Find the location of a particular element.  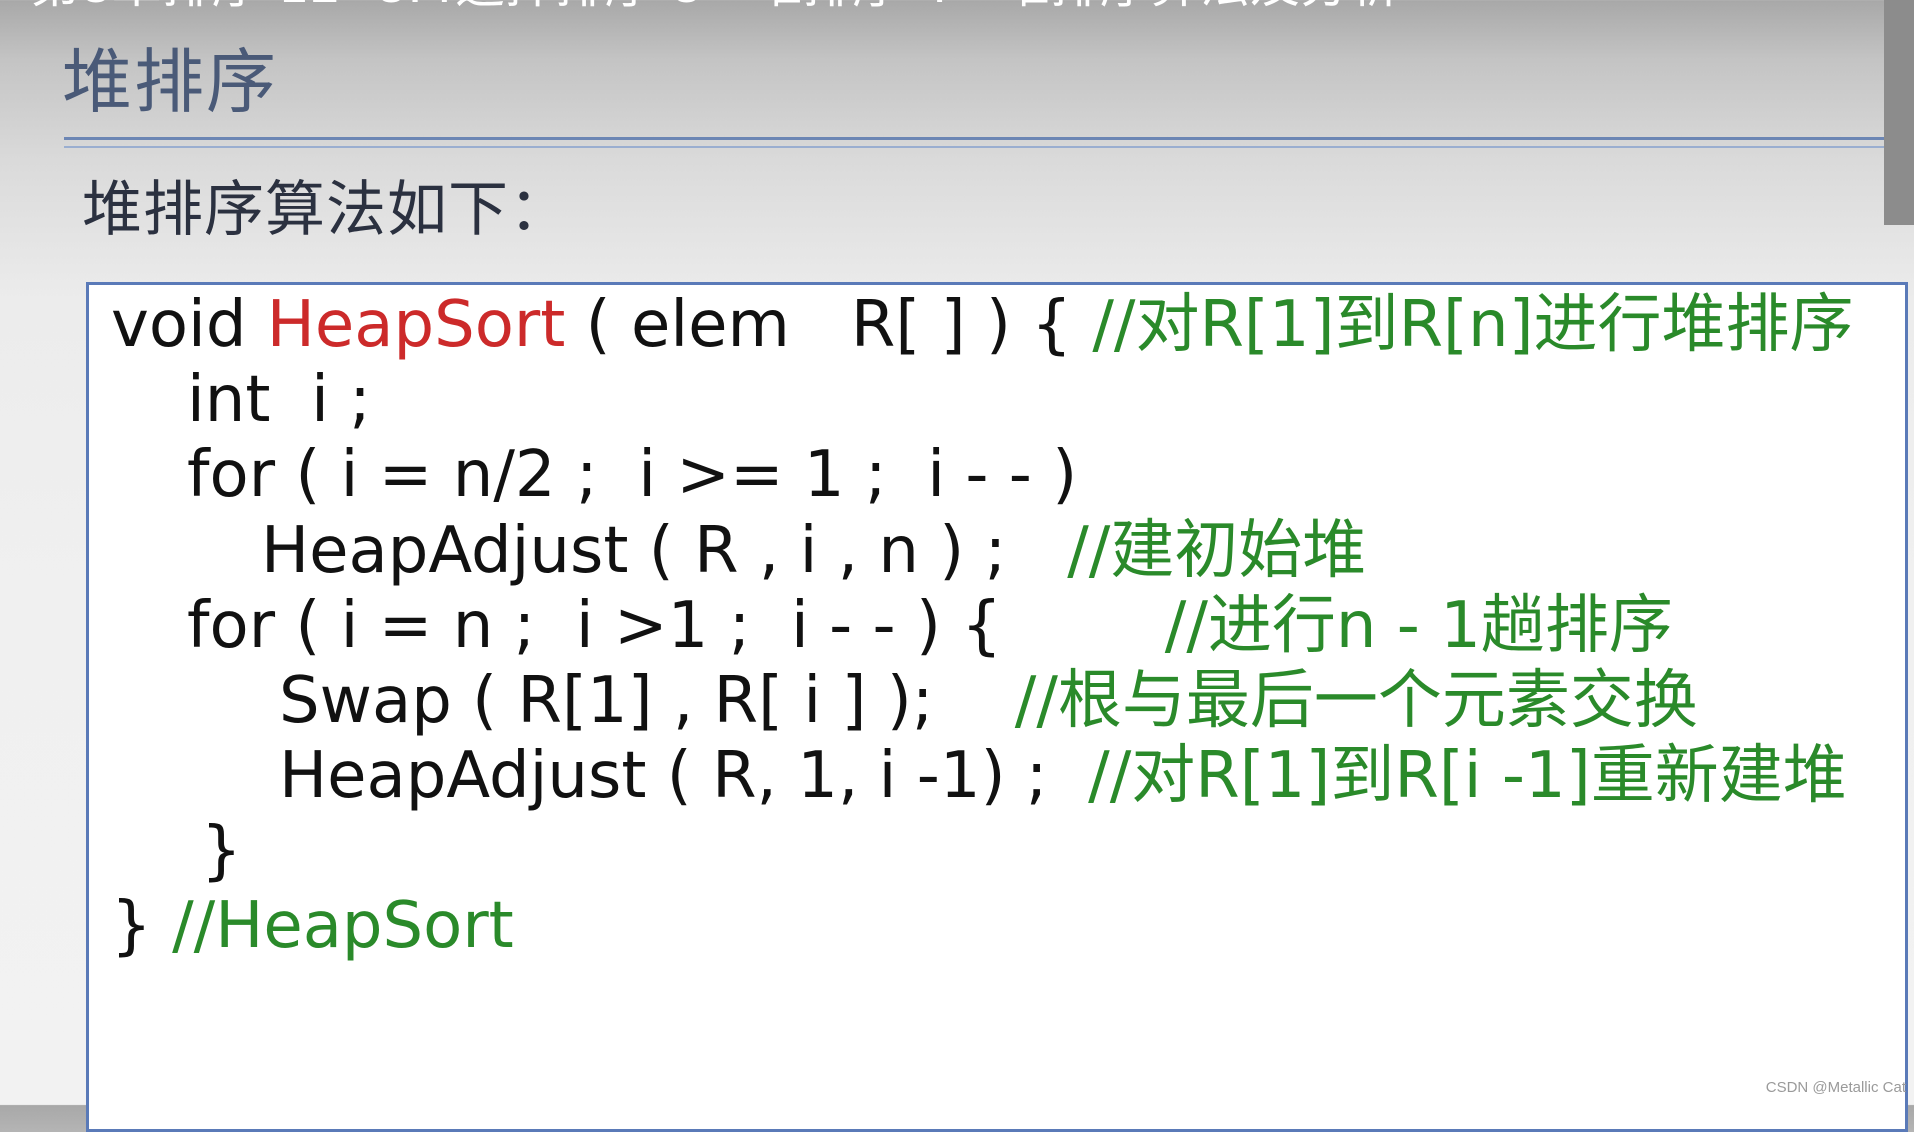

function-name-heapsort: HeapSort is located at coordinates (416, 325).